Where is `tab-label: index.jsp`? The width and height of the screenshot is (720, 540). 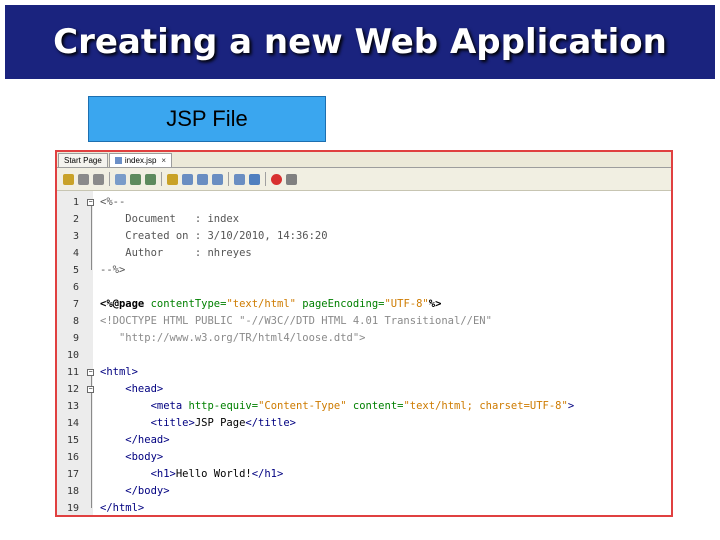 tab-label: index.jsp is located at coordinates (140, 160).